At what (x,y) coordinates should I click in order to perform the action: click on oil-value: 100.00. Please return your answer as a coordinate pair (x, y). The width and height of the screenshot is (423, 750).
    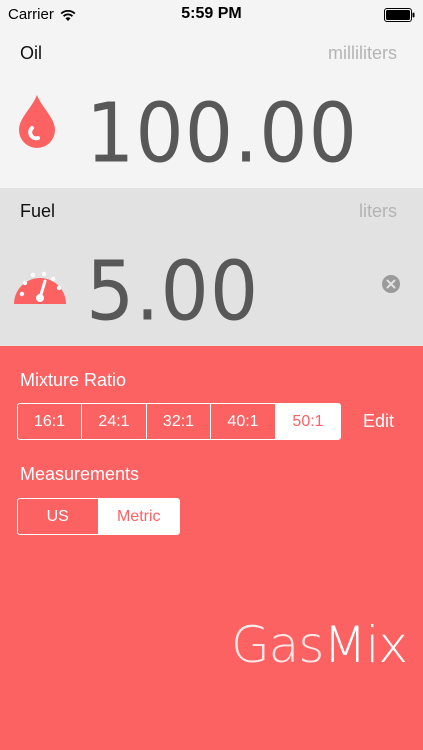
    Looking at the image, I should click on (222, 133).